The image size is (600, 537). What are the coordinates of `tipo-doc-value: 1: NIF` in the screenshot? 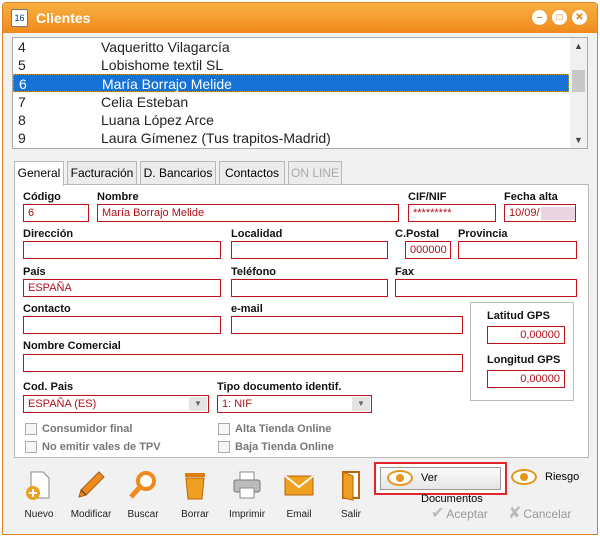 It's located at (237, 404).